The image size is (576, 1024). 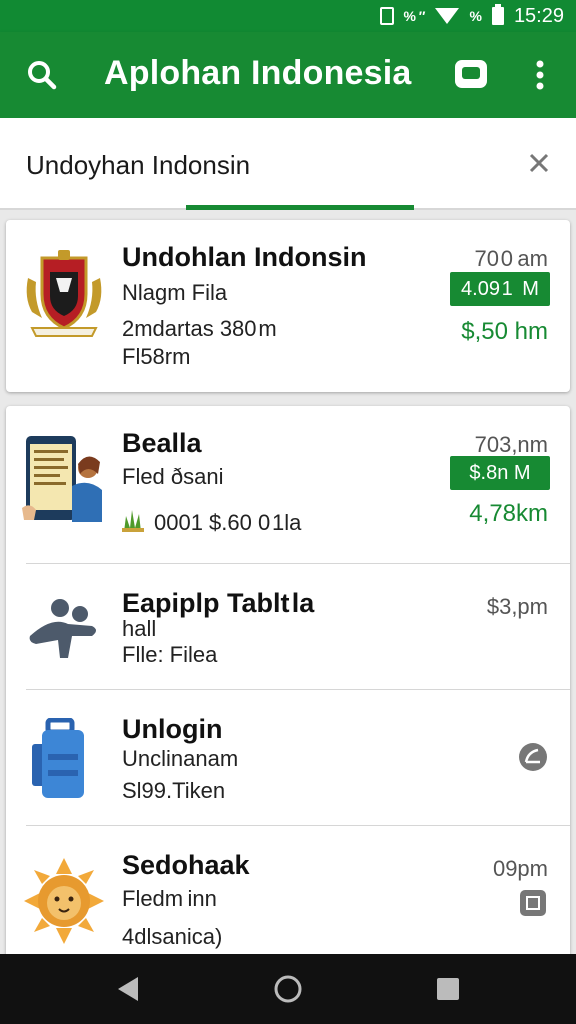 What do you see at coordinates (199, 328) in the screenshot?
I see `item-detail: 2mdartas 380 m` at bounding box center [199, 328].